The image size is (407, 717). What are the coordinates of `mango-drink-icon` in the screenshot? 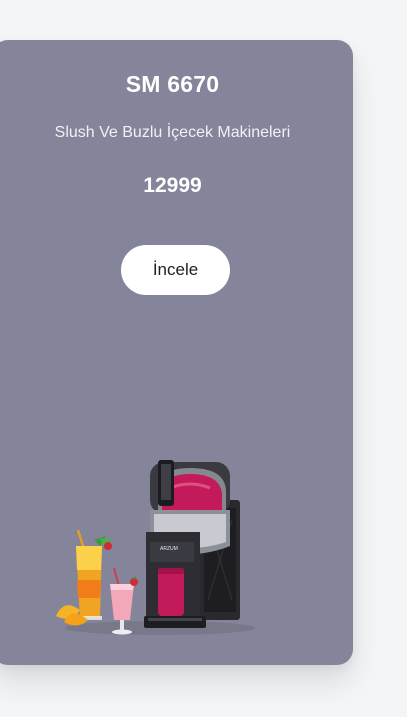 It's located at (84, 577).